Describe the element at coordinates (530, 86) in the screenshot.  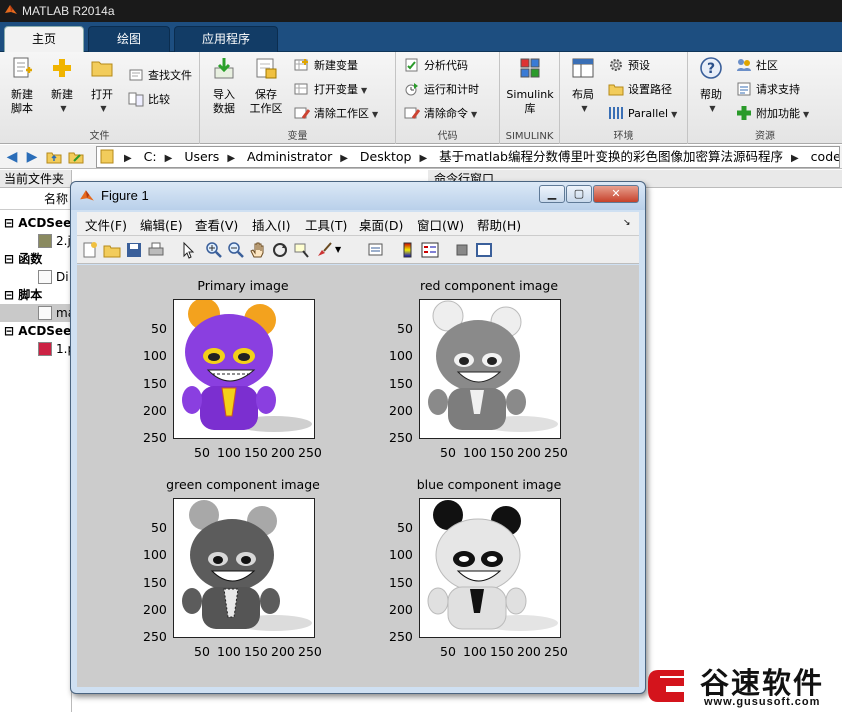
I see `simulink-library-button: Simulink 库` at that location.